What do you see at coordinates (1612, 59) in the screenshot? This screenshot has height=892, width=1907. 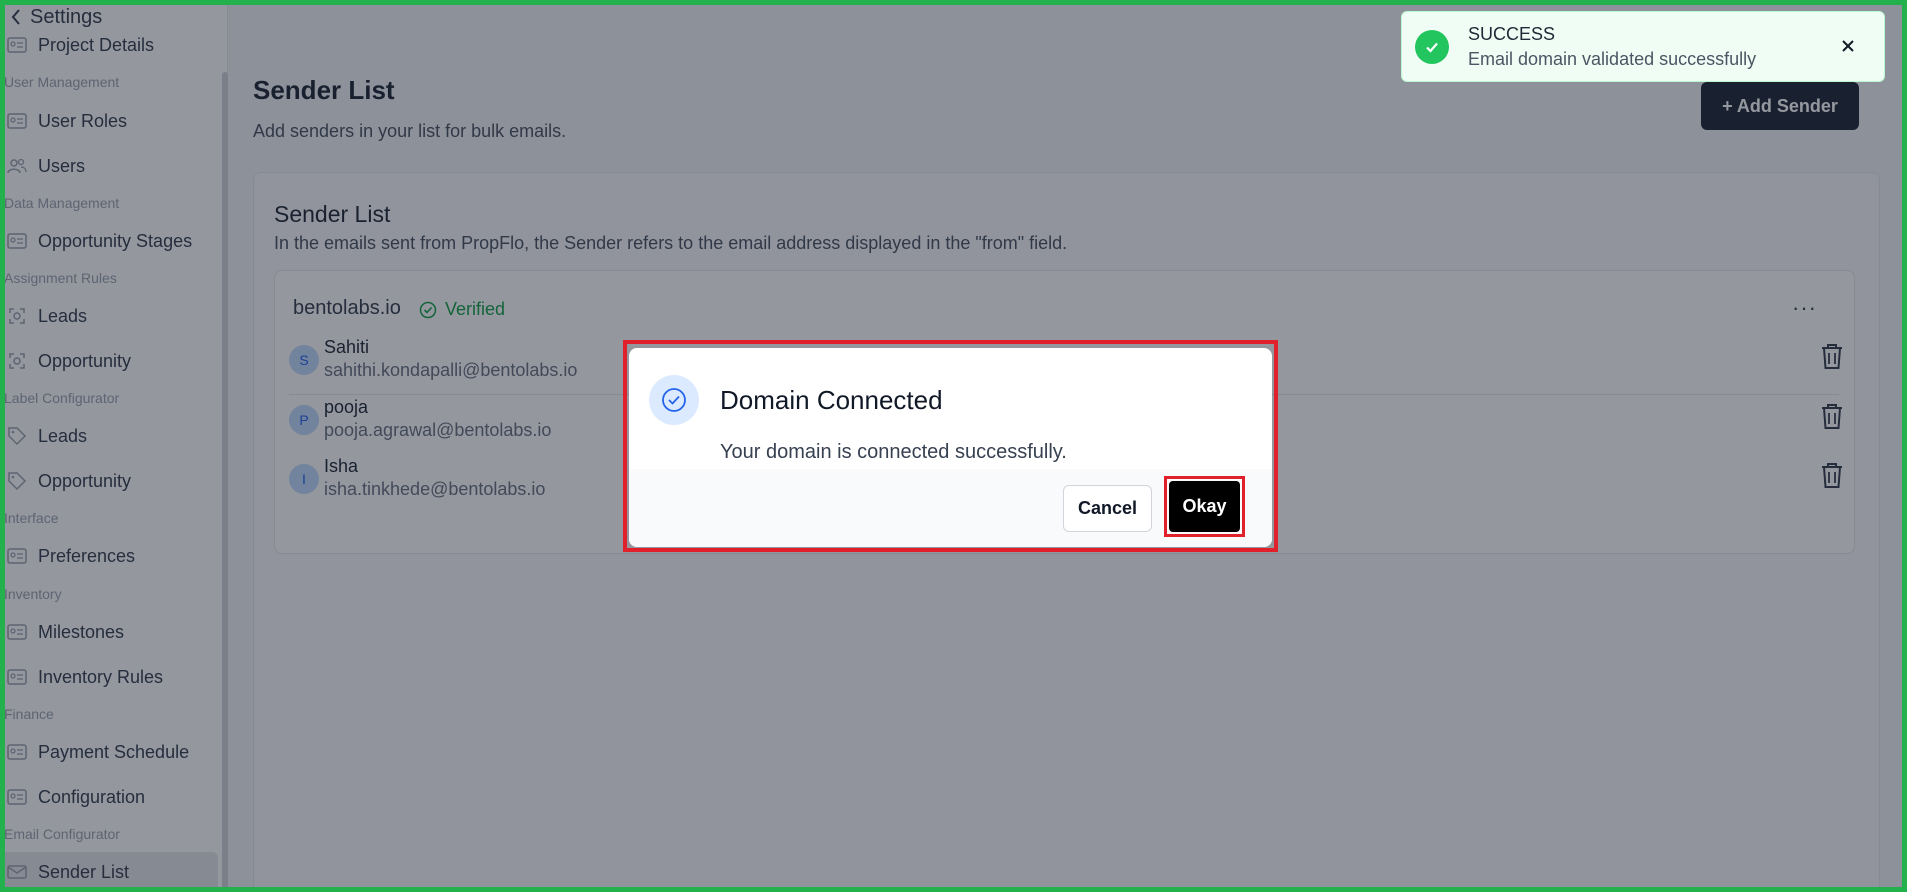 I see `toast-message: Email domain validated successfully` at bounding box center [1612, 59].